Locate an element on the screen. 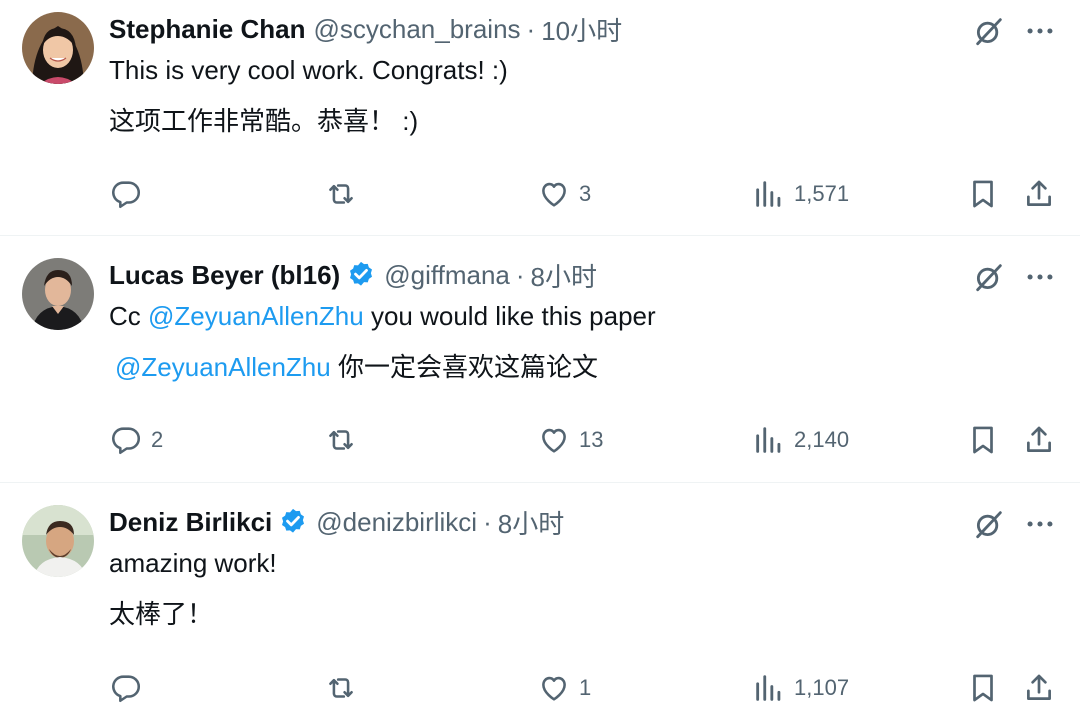  like-button: 13 is located at coordinates (570, 440).